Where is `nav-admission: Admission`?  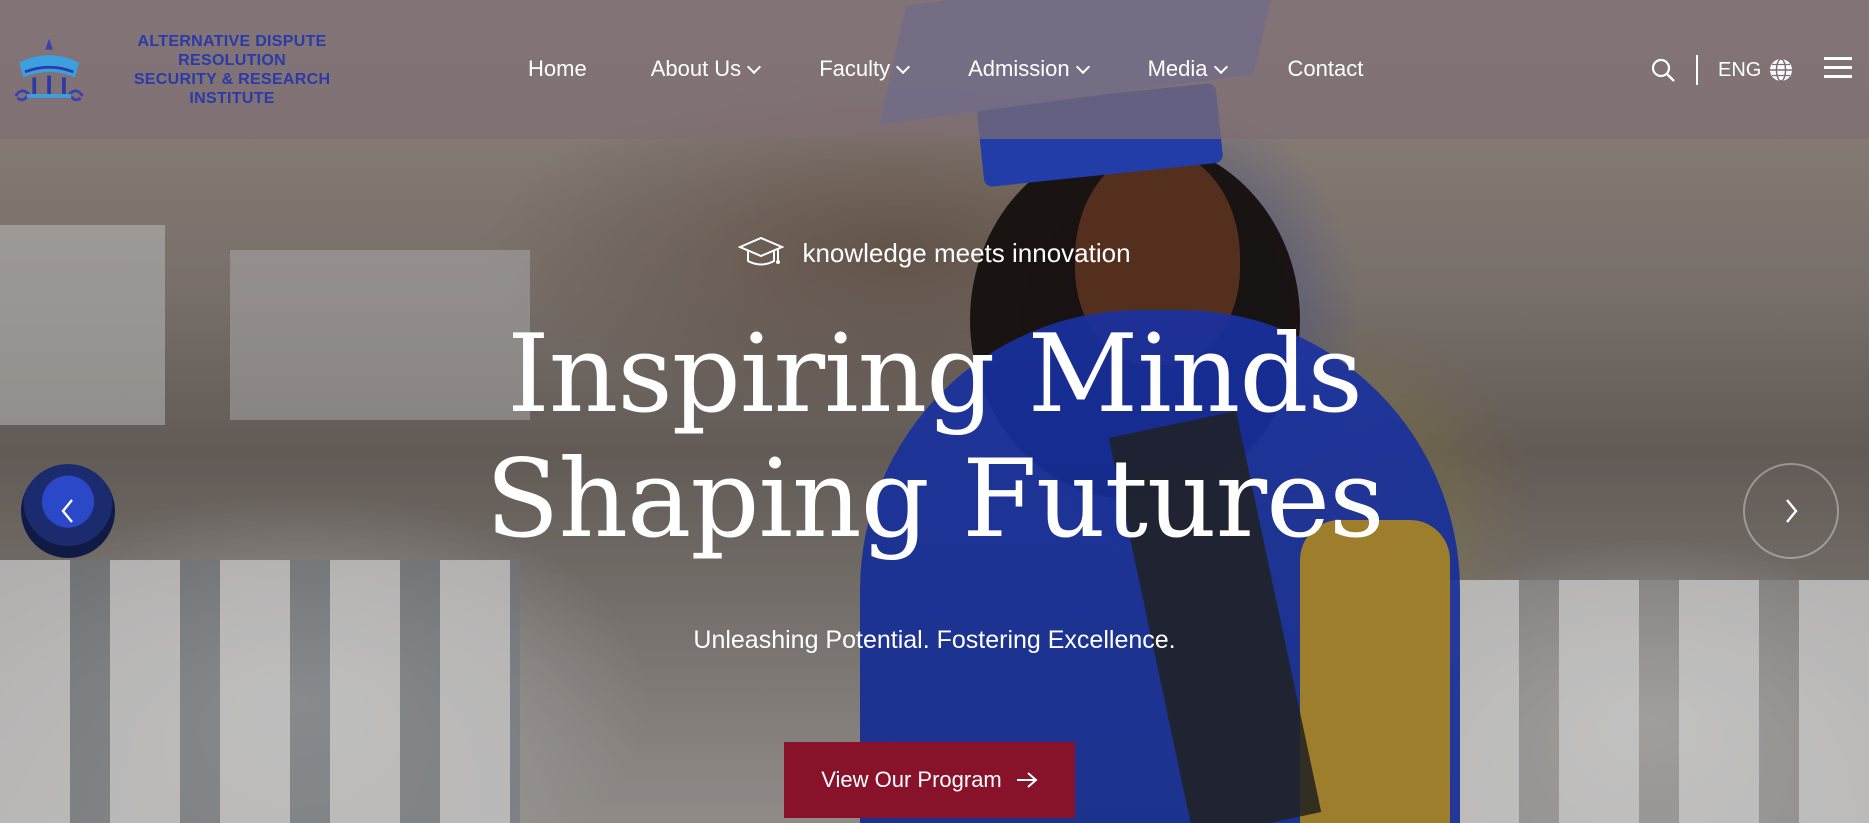 nav-admission: Admission is located at coordinates (1029, 69).